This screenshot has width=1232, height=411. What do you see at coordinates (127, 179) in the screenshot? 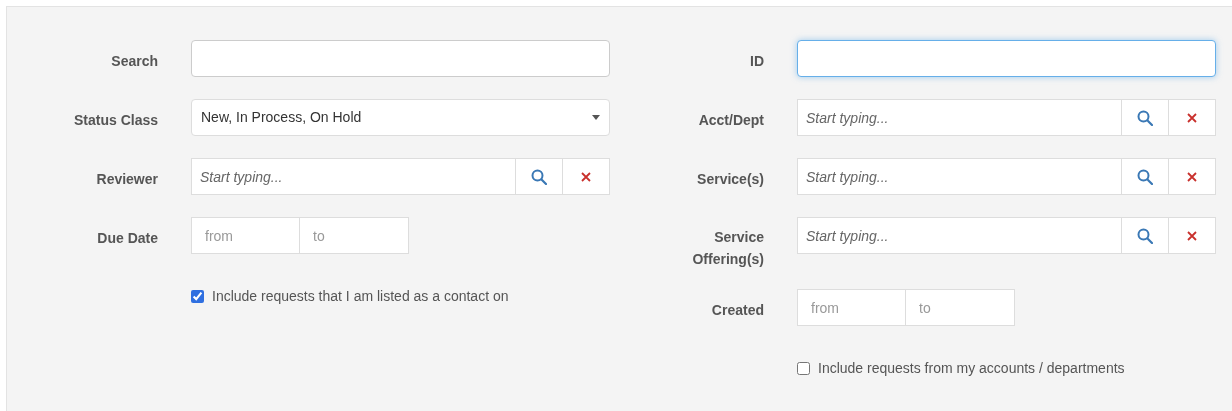
I see `field-label: Reviewer` at bounding box center [127, 179].